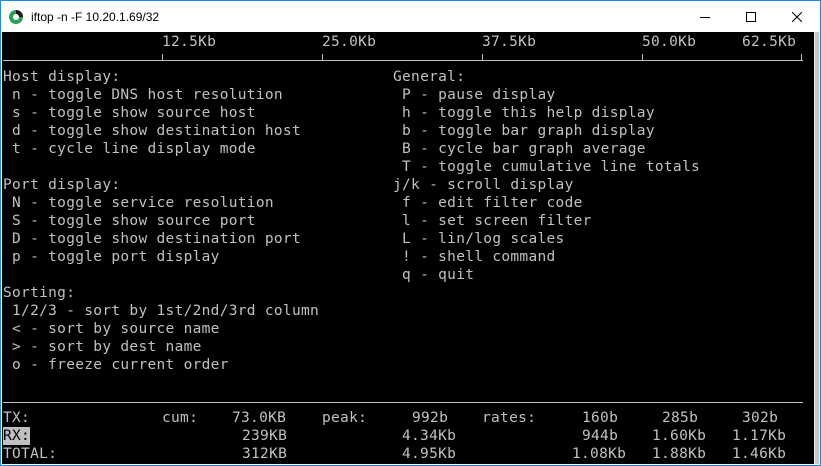 The width and height of the screenshot is (821, 466). What do you see at coordinates (143, 95) in the screenshot?
I see `help-item: n - toggle DNS host resolution` at bounding box center [143, 95].